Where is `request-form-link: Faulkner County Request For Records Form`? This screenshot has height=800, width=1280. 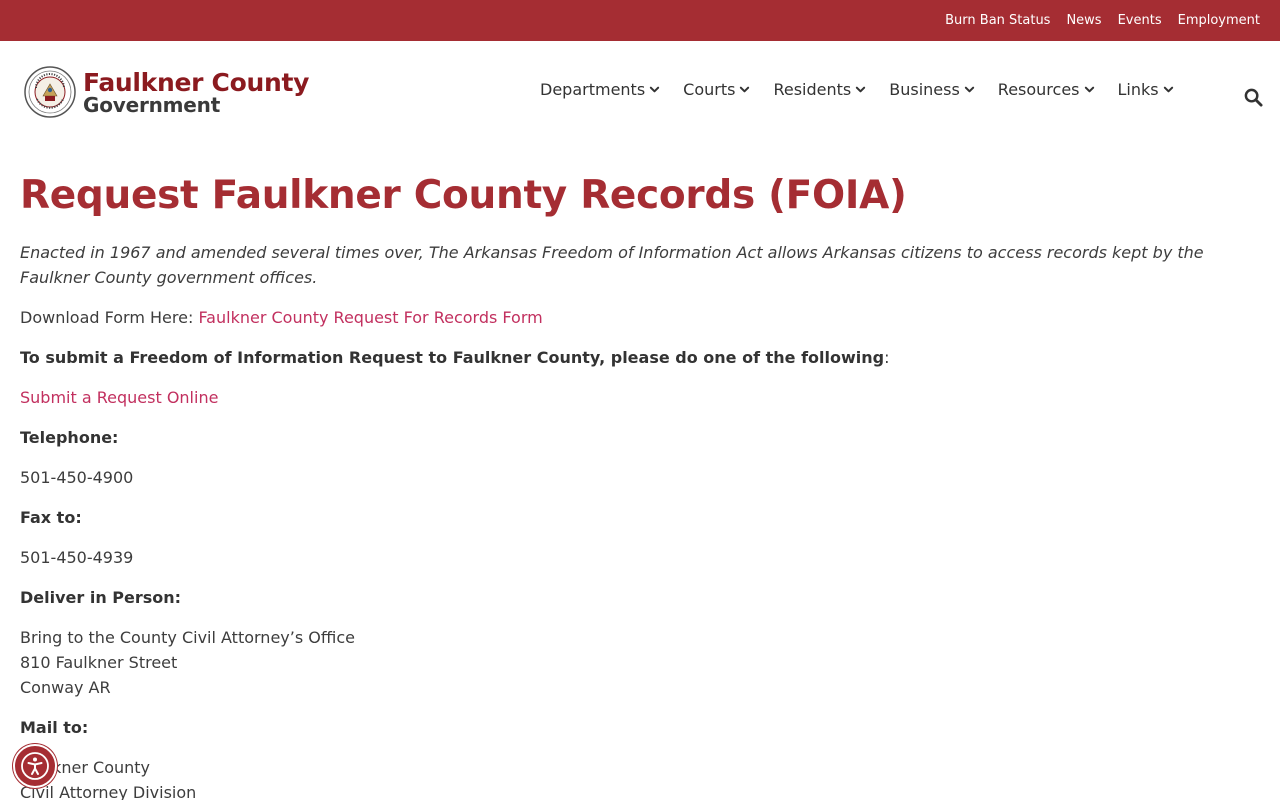 request-form-link: Faulkner County Request For Records Form is located at coordinates (370, 317).